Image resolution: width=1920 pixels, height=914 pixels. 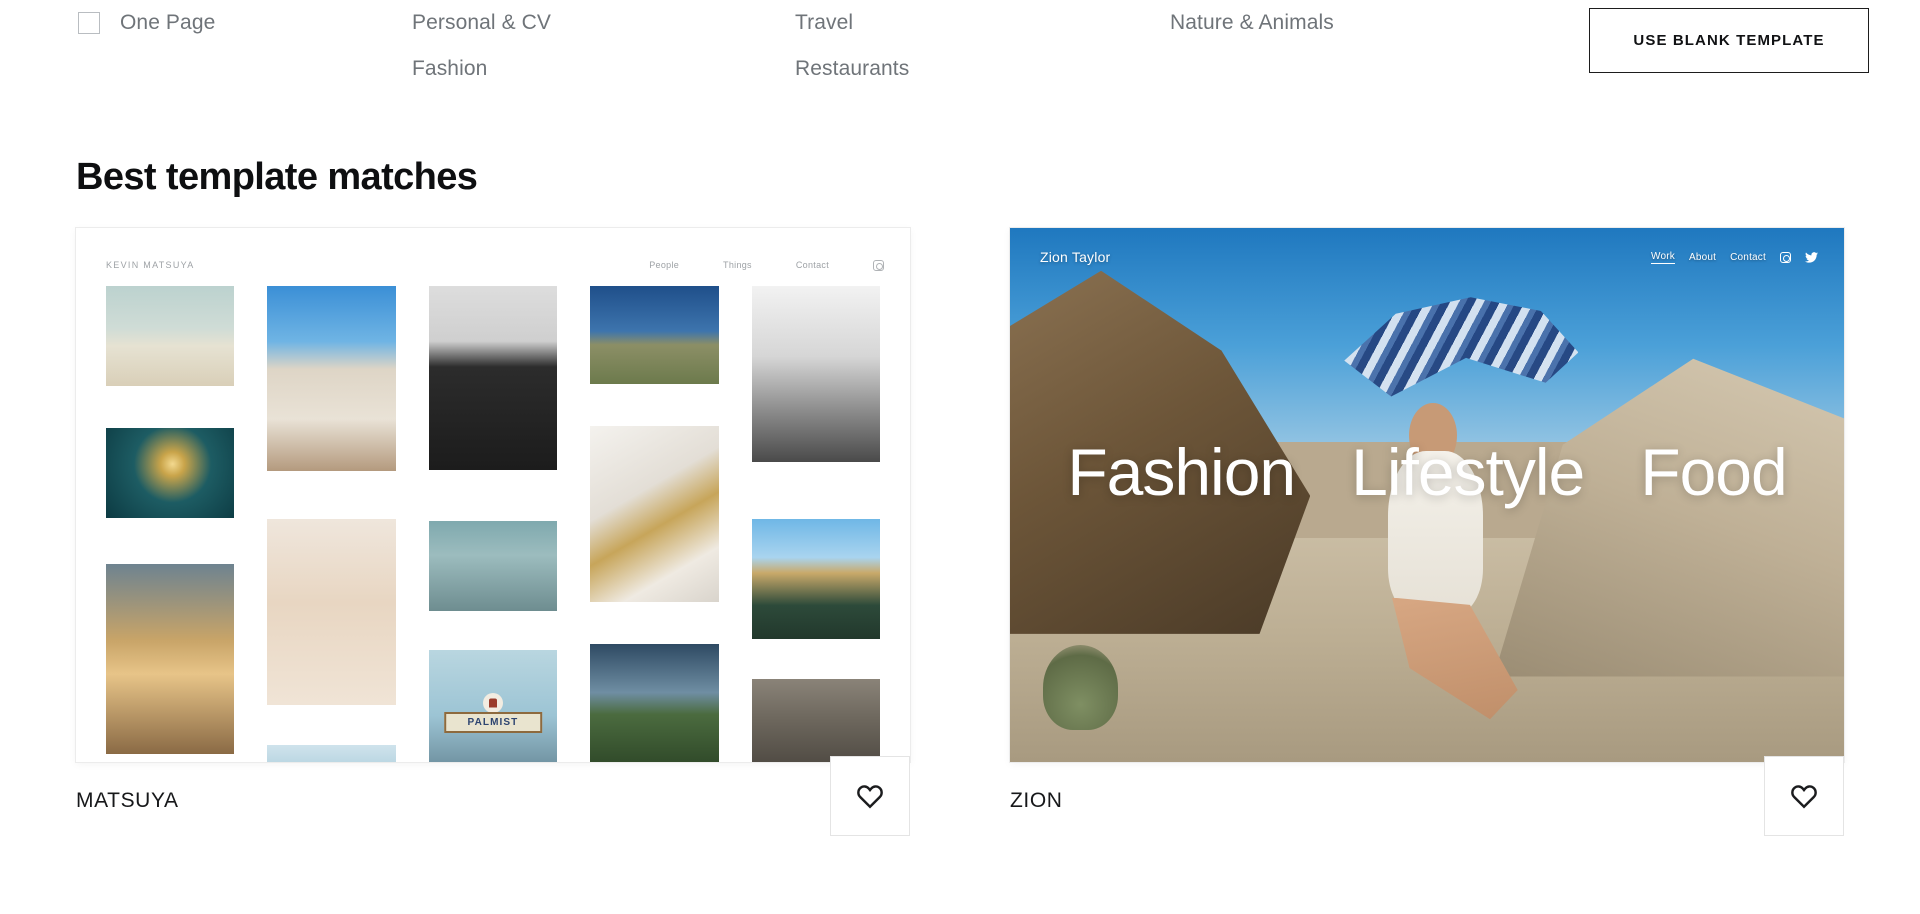 What do you see at coordinates (766, 265) in the screenshot?
I see `matsuya-preview-links: People Things Contact` at bounding box center [766, 265].